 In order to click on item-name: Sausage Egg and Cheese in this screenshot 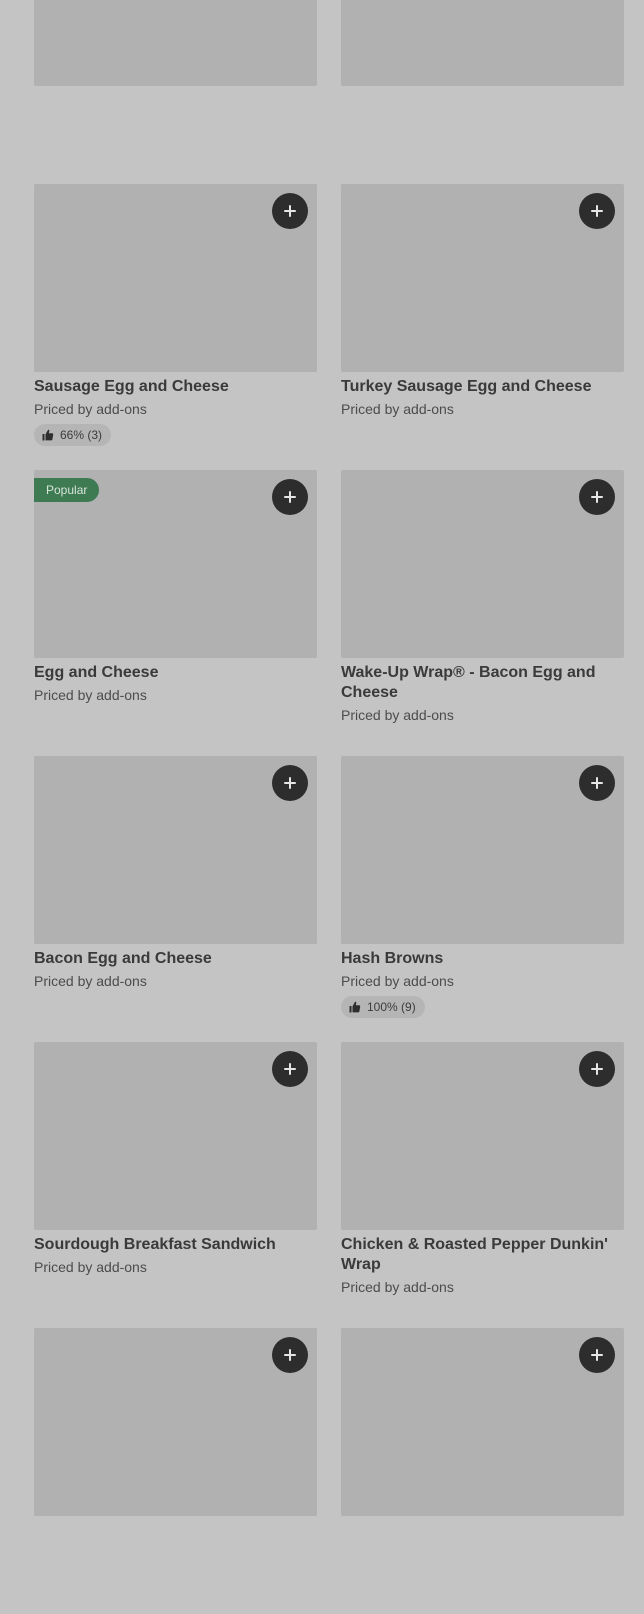, I will do `click(175, 387)`.